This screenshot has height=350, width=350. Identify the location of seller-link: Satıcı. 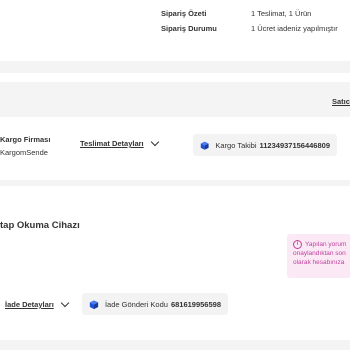
(341, 101).